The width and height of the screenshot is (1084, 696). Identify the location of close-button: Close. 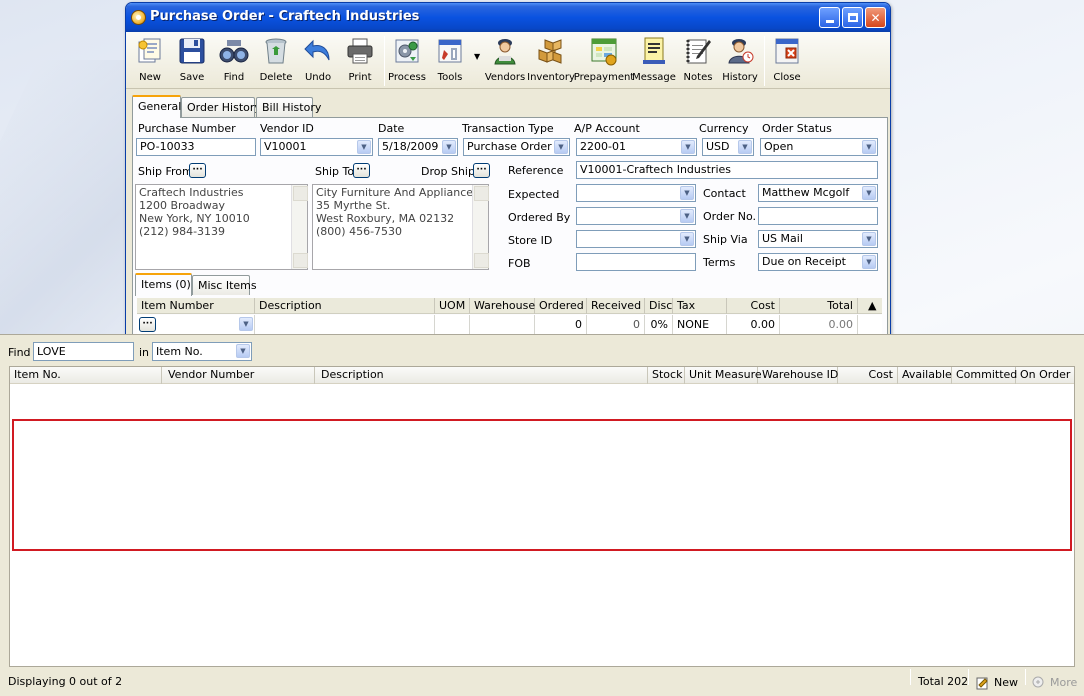
(787, 61).